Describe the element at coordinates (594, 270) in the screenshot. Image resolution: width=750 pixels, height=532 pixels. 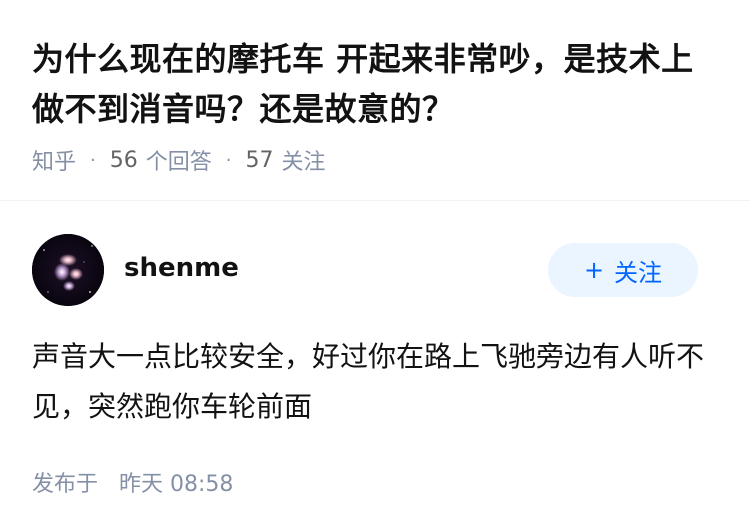
I see `plus-icon: +` at that location.